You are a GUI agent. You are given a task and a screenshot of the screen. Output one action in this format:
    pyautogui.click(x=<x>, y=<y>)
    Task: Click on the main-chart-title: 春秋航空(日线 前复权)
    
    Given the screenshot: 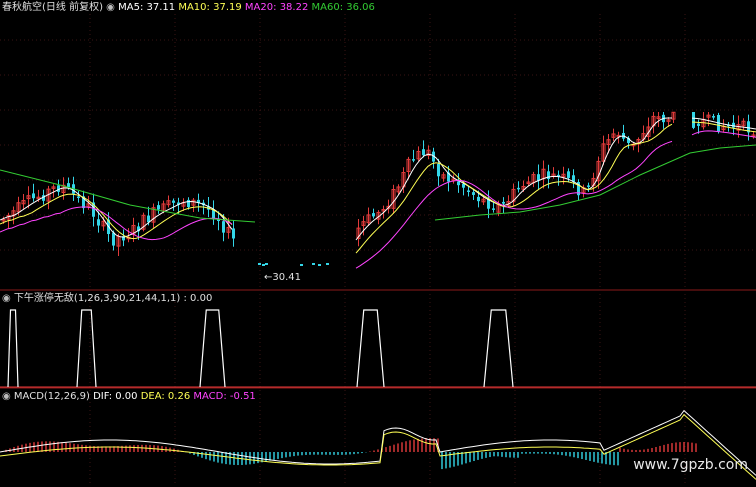 What is the action you would take?
    pyautogui.click(x=52, y=7)
    